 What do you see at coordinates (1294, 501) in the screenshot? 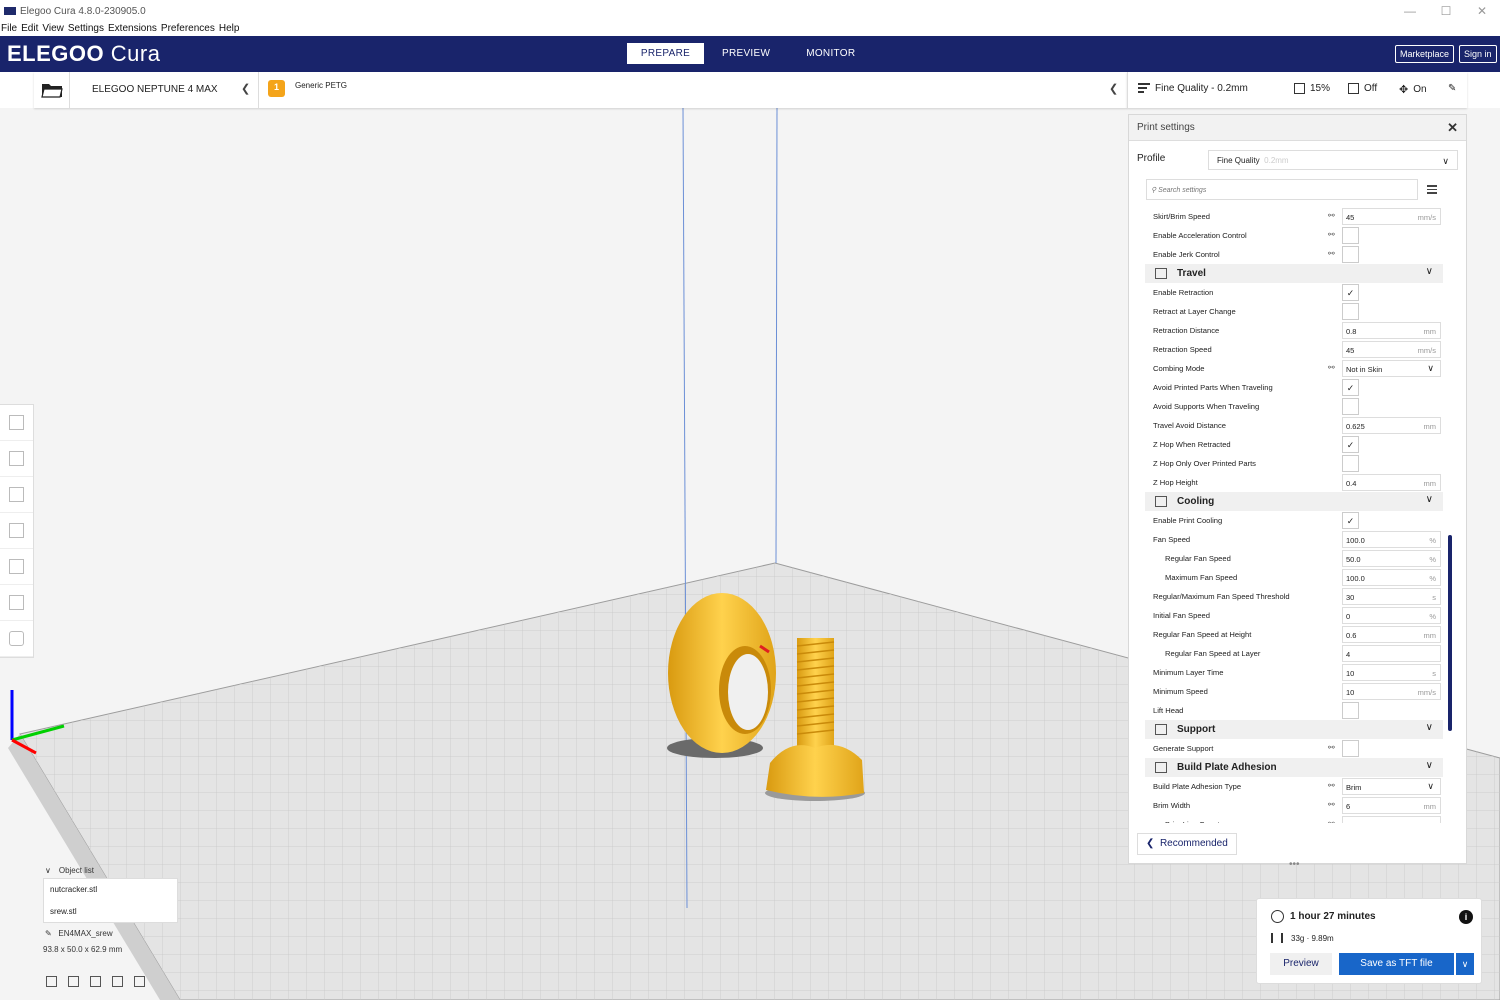
I see `category-cooling: Cooling ∨` at bounding box center [1294, 501].